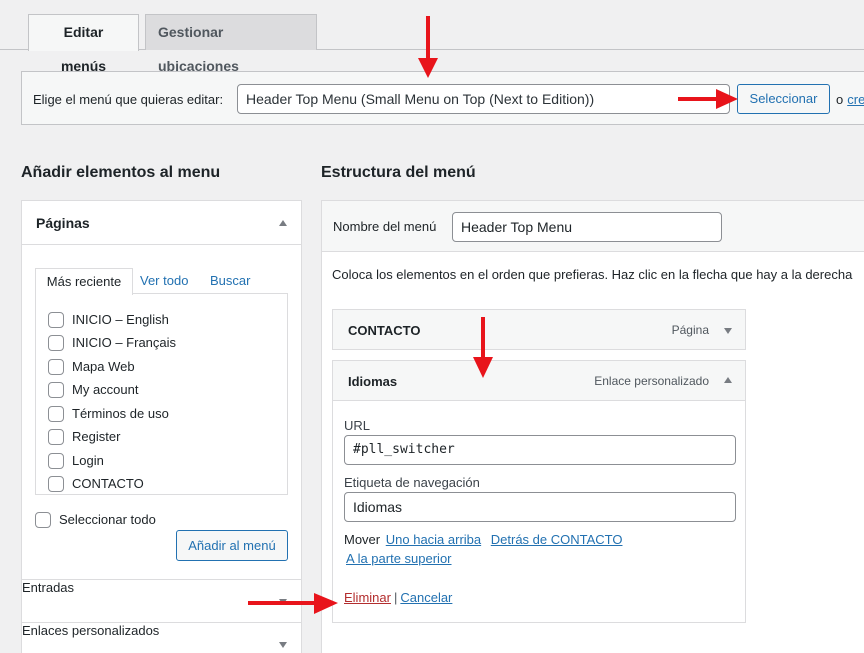 Image resolution: width=864 pixels, height=653 pixels. What do you see at coordinates (91, 630) in the screenshot?
I see `custom-links-box-title: Enlaces personalizados` at bounding box center [91, 630].